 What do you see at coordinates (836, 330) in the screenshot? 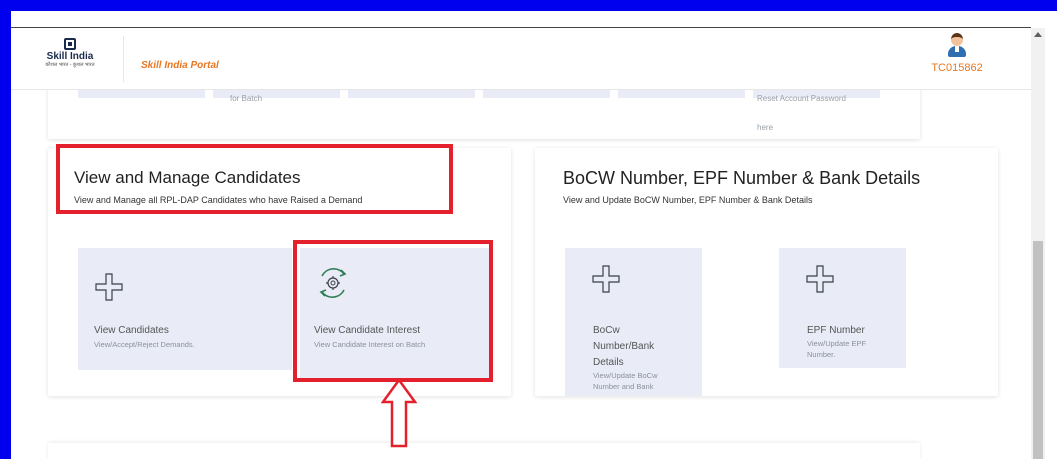
I see `tile-title: EPF Number` at bounding box center [836, 330].